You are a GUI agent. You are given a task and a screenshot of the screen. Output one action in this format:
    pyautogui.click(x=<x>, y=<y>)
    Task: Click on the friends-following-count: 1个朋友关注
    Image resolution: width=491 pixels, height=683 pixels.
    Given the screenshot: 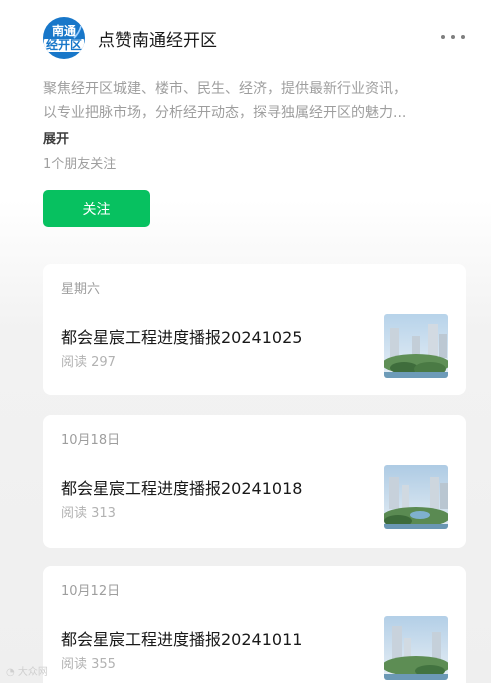 What is the action you would take?
    pyautogui.click(x=80, y=164)
    